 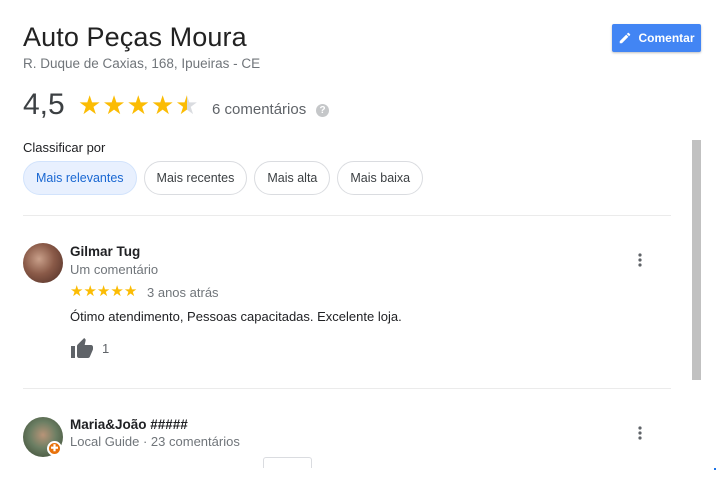 What do you see at coordinates (183, 292) in the screenshot?
I see `review-time: 3 anos atrás` at bounding box center [183, 292].